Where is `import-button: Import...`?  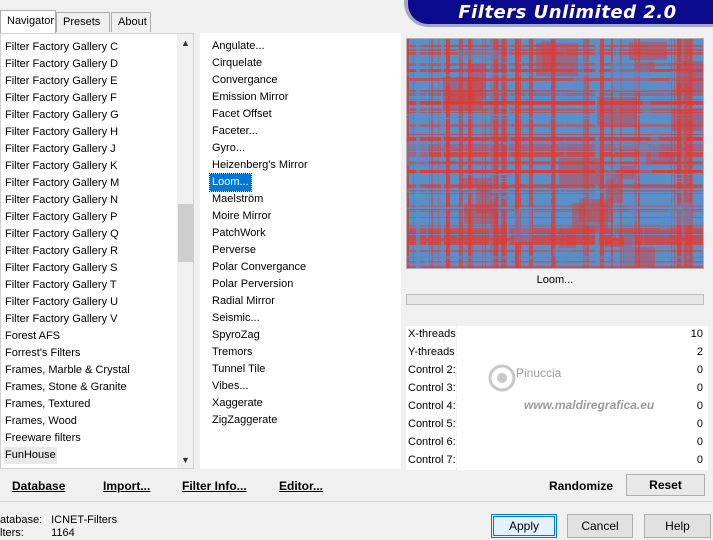 import-button: Import... is located at coordinates (126, 486).